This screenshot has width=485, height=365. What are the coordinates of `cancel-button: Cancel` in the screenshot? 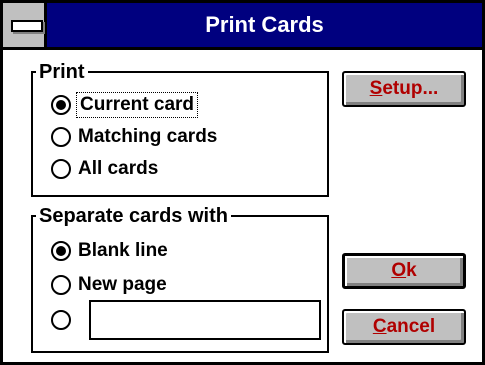 It's located at (404, 327).